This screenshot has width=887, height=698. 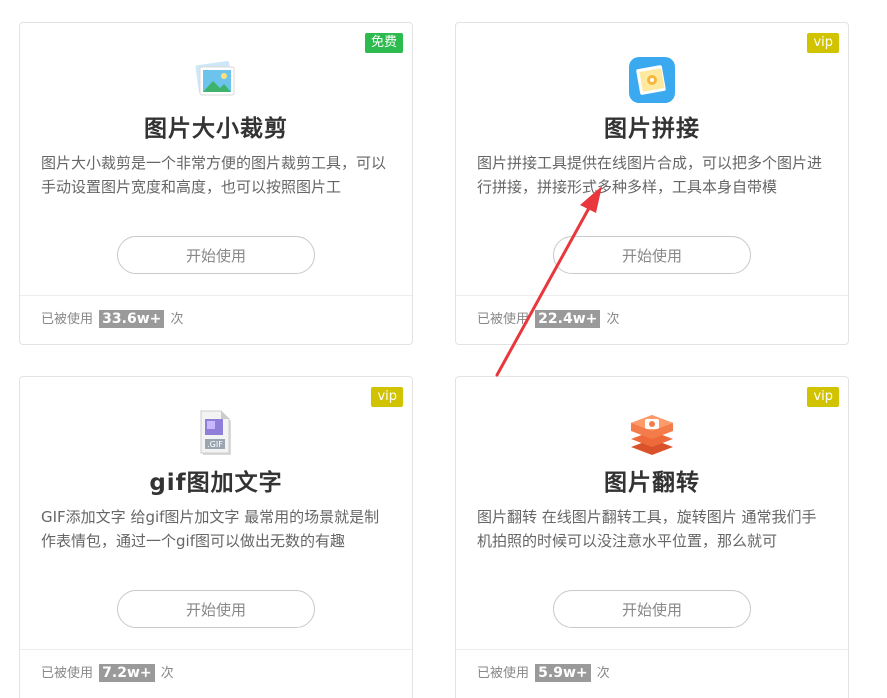 What do you see at coordinates (563, 673) in the screenshot?
I see `usage-count: 5.9w+` at bounding box center [563, 673].